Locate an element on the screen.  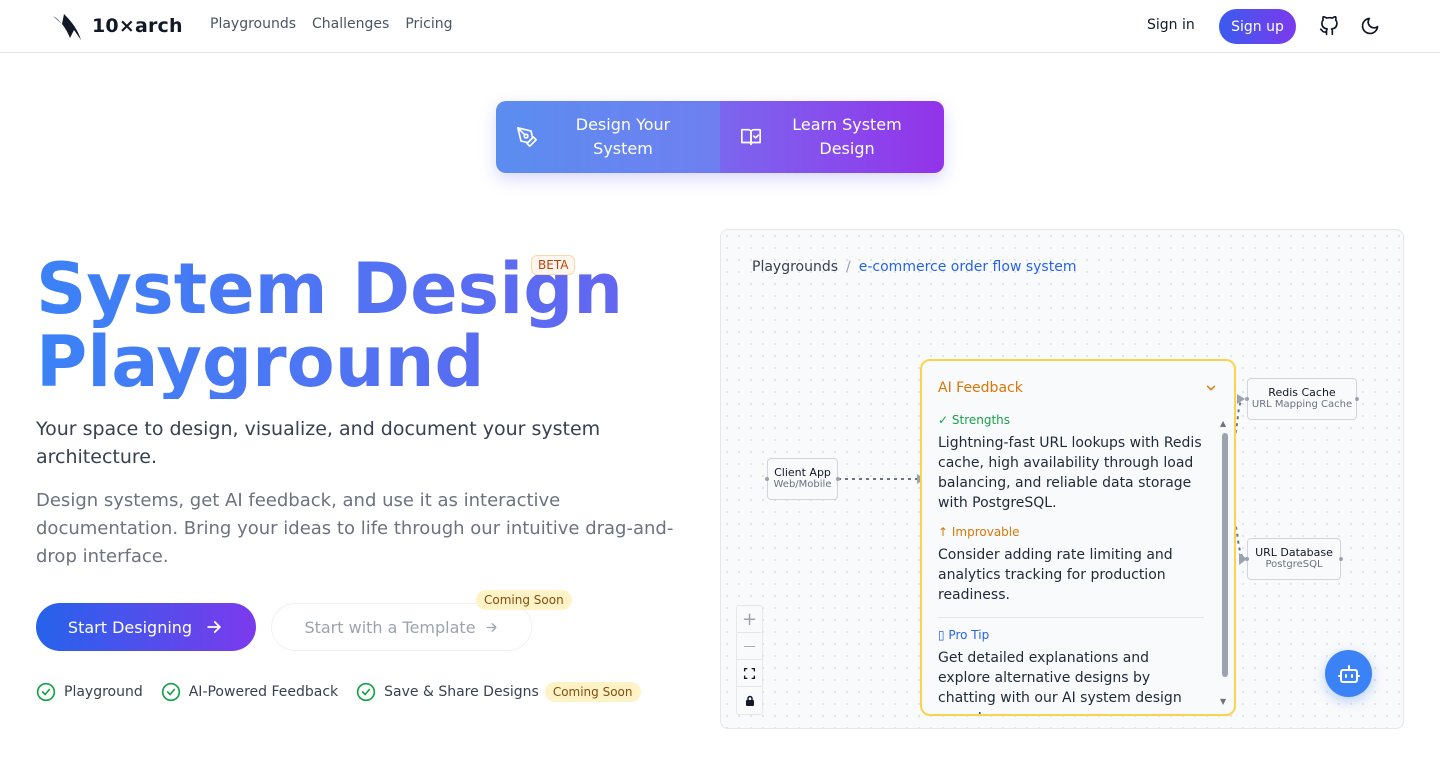
lock-icon is located at coordinates (749, 700).